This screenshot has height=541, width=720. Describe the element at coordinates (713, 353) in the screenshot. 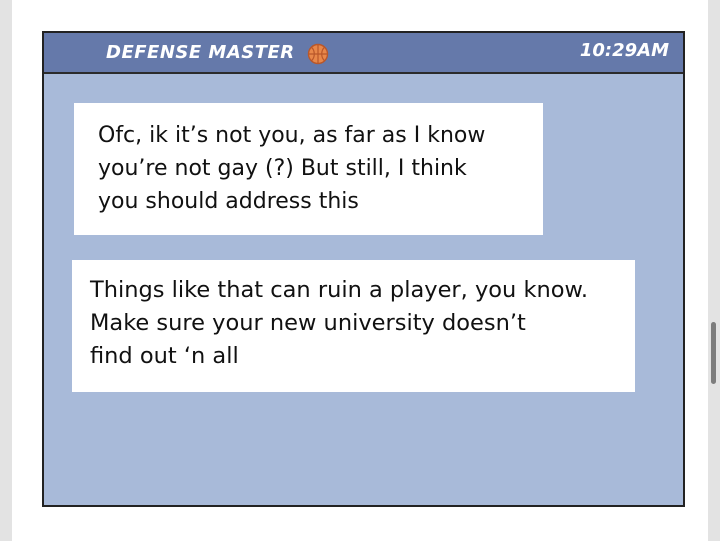

I see `scrollbar-thumb` at that location.